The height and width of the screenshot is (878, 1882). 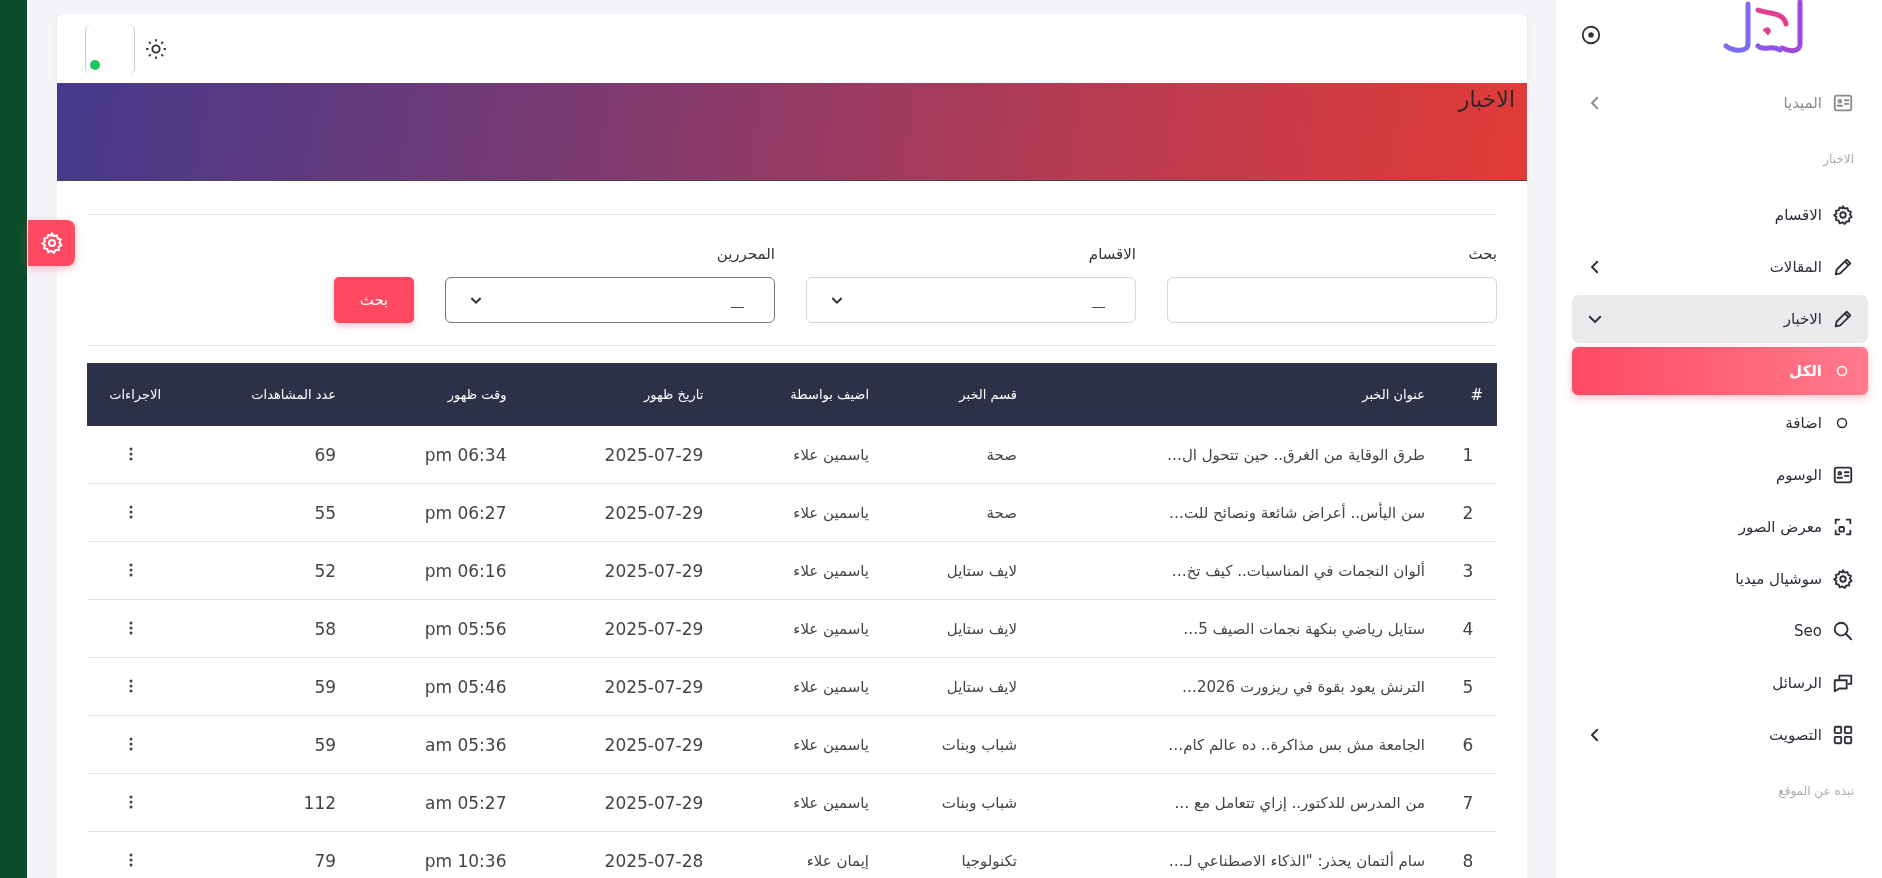 What do you see at coordinates (1468, 512) in the screenshot?
I see `table-cell: 2` at bounding box center [1468, 512].